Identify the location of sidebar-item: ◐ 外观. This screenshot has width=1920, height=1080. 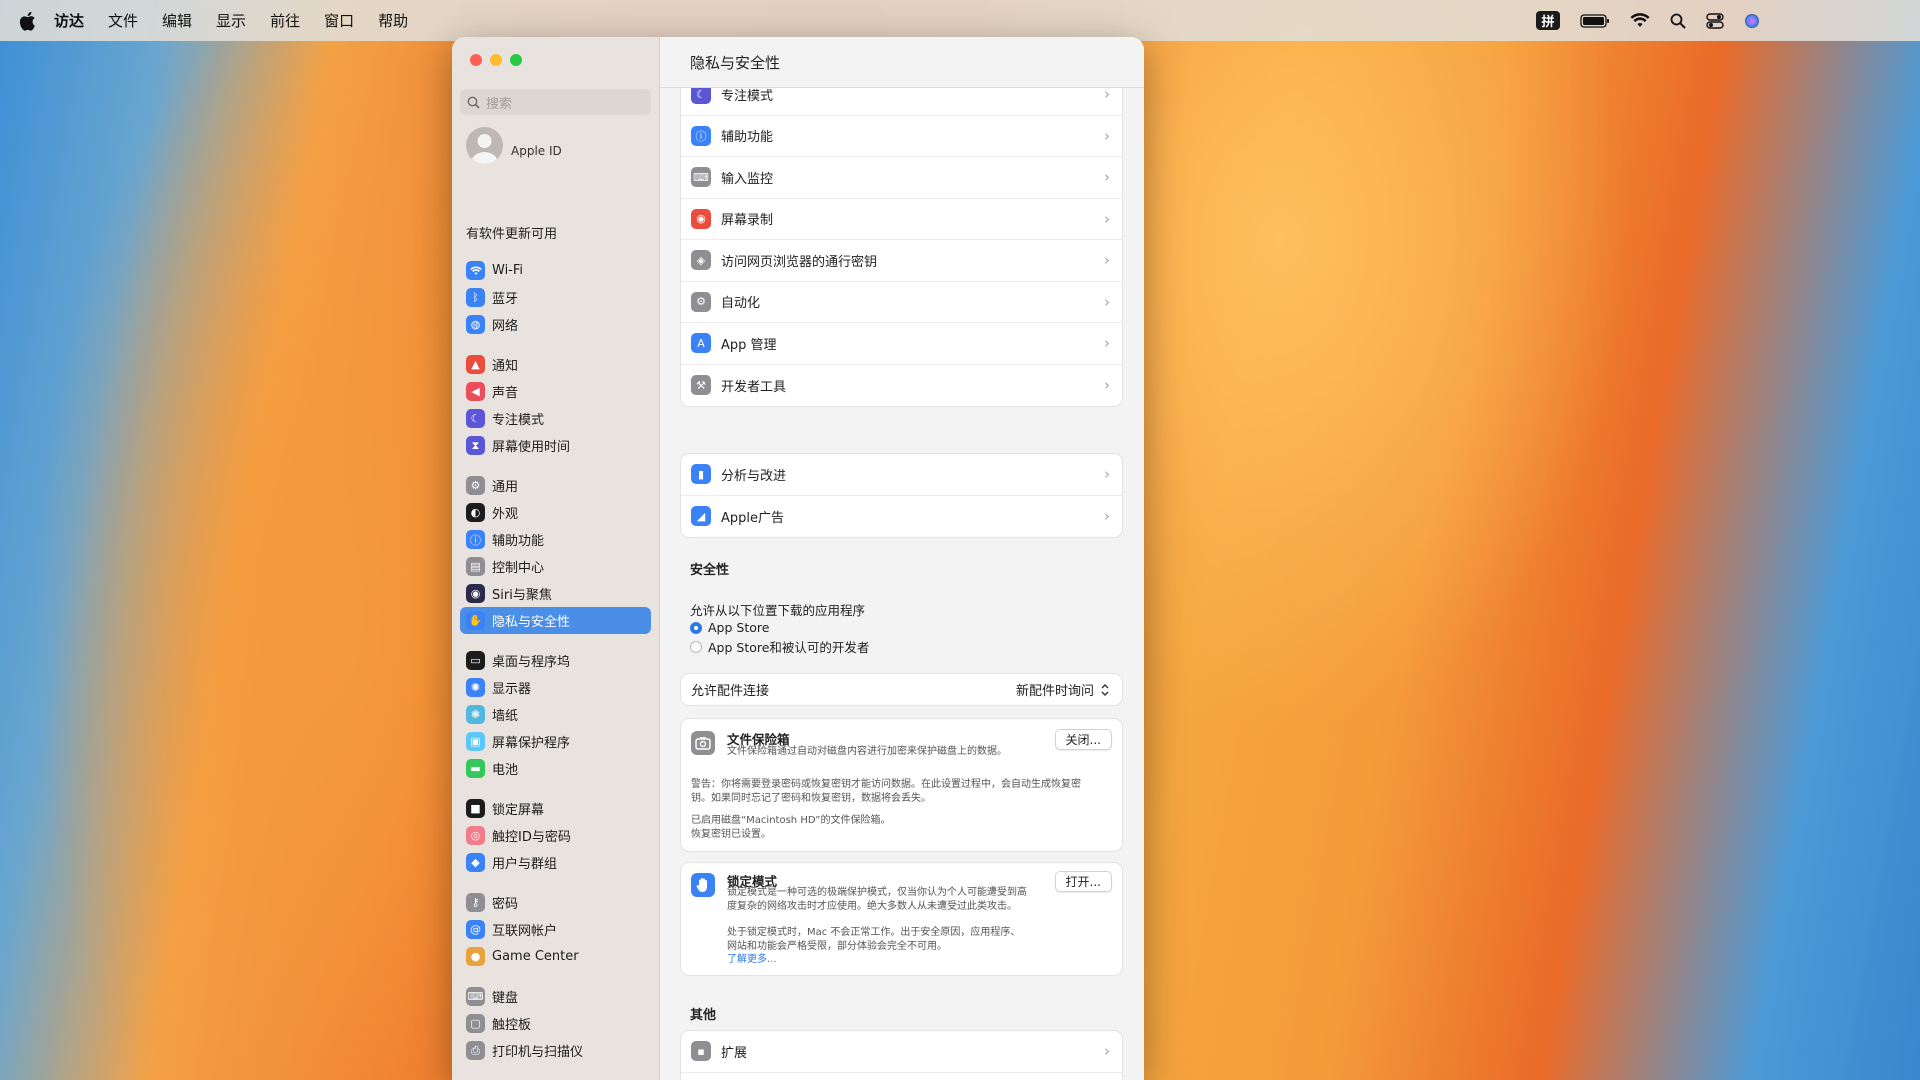
(555, 512).